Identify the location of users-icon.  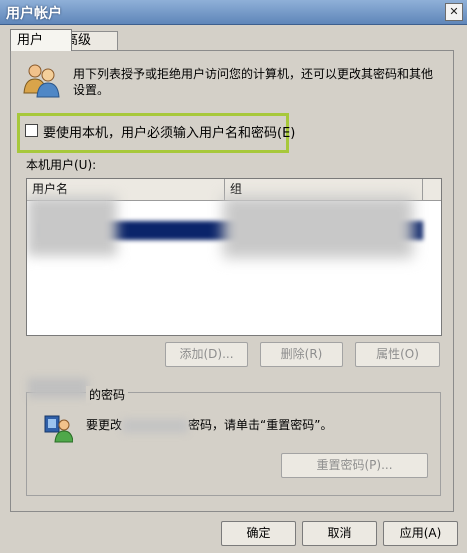
(41, 81).